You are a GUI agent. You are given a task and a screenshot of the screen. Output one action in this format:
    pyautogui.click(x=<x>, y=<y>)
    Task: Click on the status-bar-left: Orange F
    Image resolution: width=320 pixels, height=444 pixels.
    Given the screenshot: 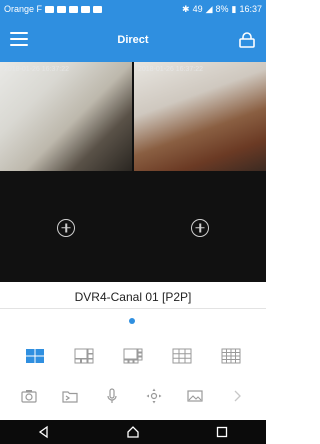 What is the action you would take?
    pyautogui.click(x=53, y=9)
    